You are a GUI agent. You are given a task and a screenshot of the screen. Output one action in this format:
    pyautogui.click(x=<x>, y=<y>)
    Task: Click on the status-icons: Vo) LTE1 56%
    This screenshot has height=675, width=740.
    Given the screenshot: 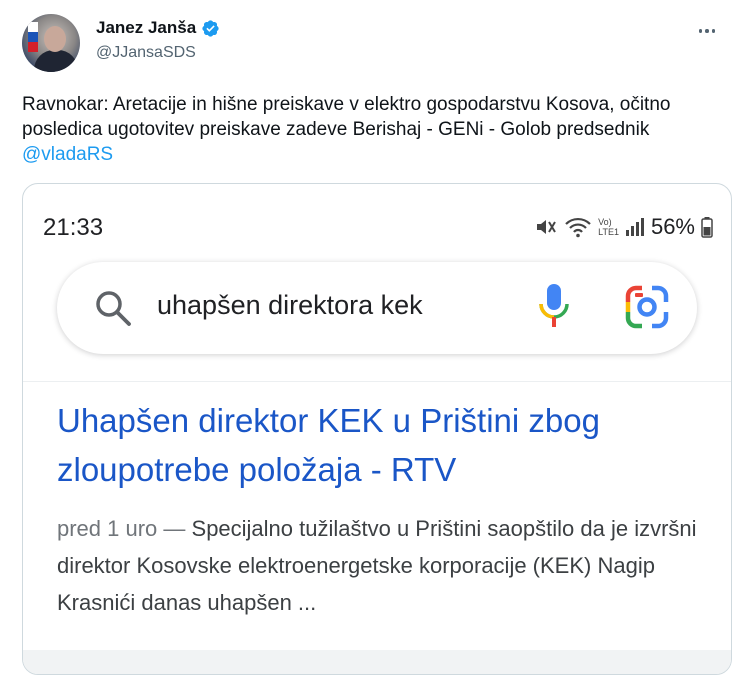 What is the action you would take?
    pyautogui.click(x=623, y=227)
    